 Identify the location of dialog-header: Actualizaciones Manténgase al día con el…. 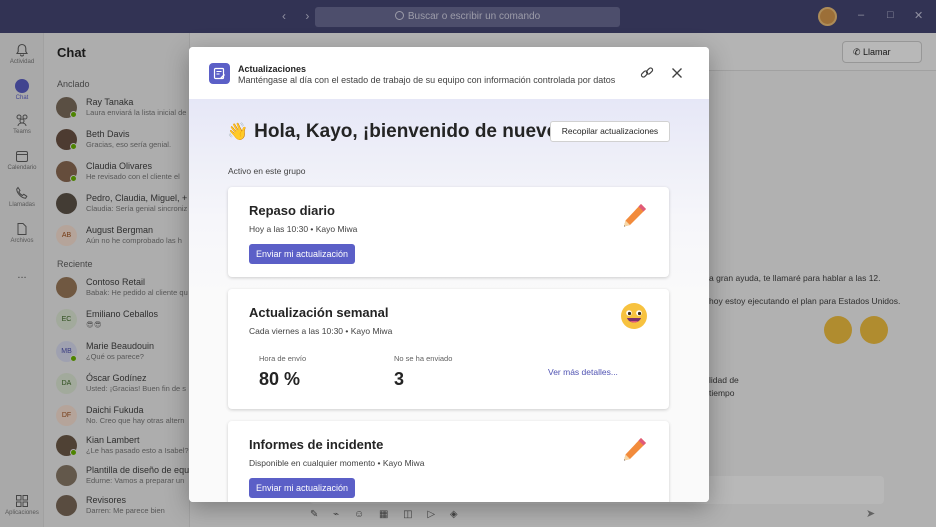
(449, 73).